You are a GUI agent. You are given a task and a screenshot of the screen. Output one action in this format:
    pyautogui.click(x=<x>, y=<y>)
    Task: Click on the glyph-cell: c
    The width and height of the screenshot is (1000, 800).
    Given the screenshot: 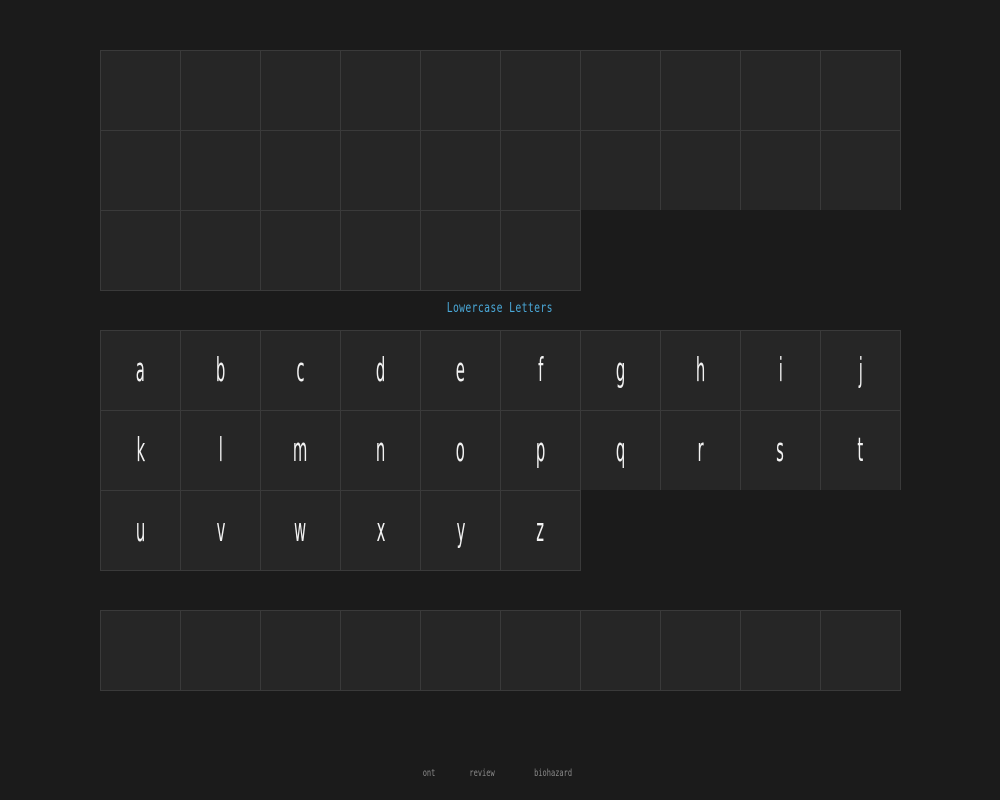 What is the action you would take?
    pyautogui.click(x=300, y=370)
    